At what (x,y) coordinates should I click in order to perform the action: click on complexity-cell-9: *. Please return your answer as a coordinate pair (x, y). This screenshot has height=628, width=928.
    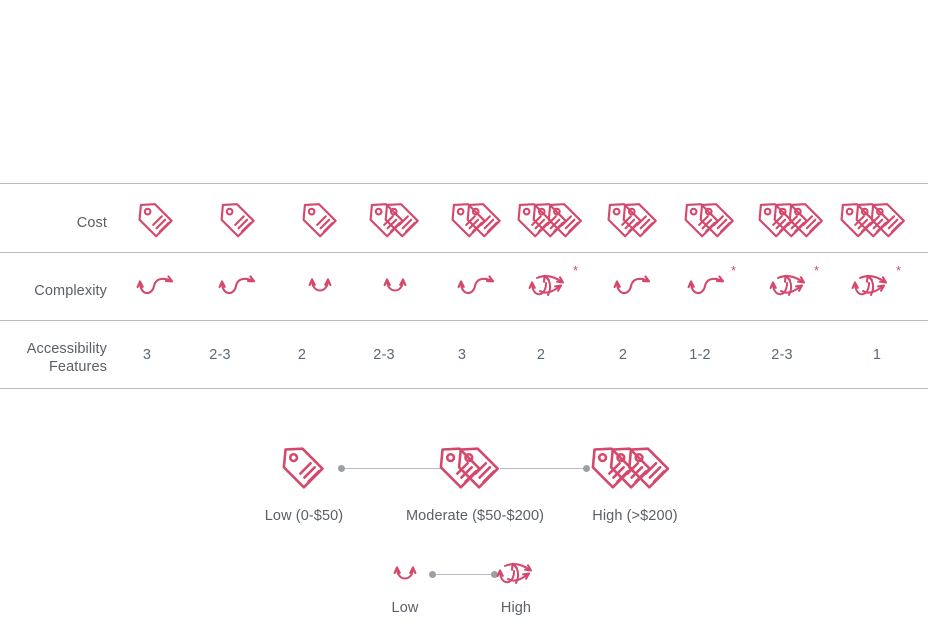
    Looking at the image, I should click on (874, 288).